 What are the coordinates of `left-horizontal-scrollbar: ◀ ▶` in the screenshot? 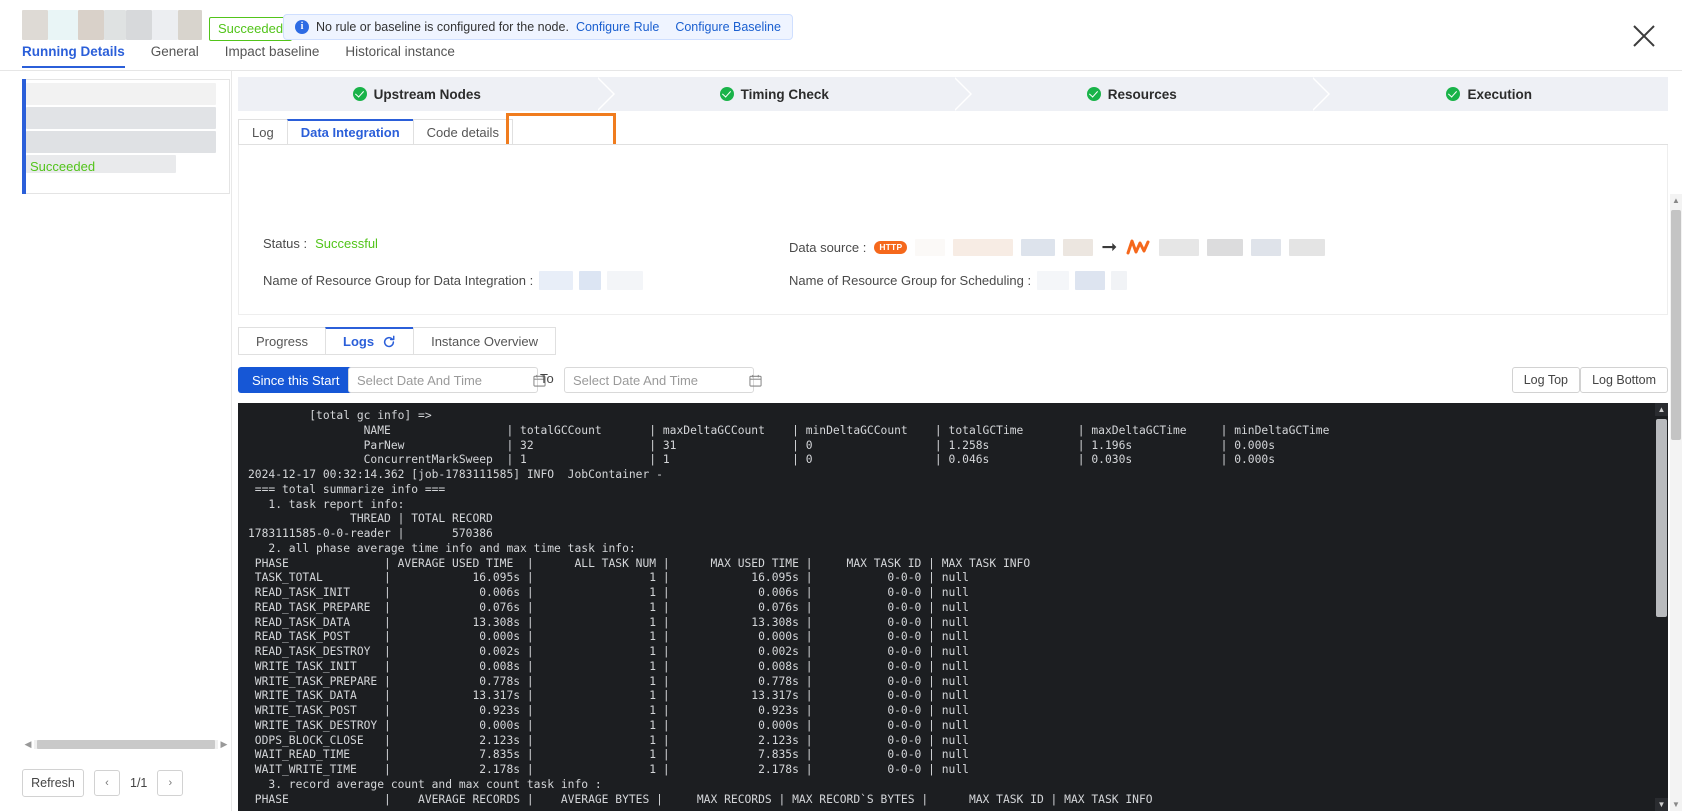 It's located at (126, 744).